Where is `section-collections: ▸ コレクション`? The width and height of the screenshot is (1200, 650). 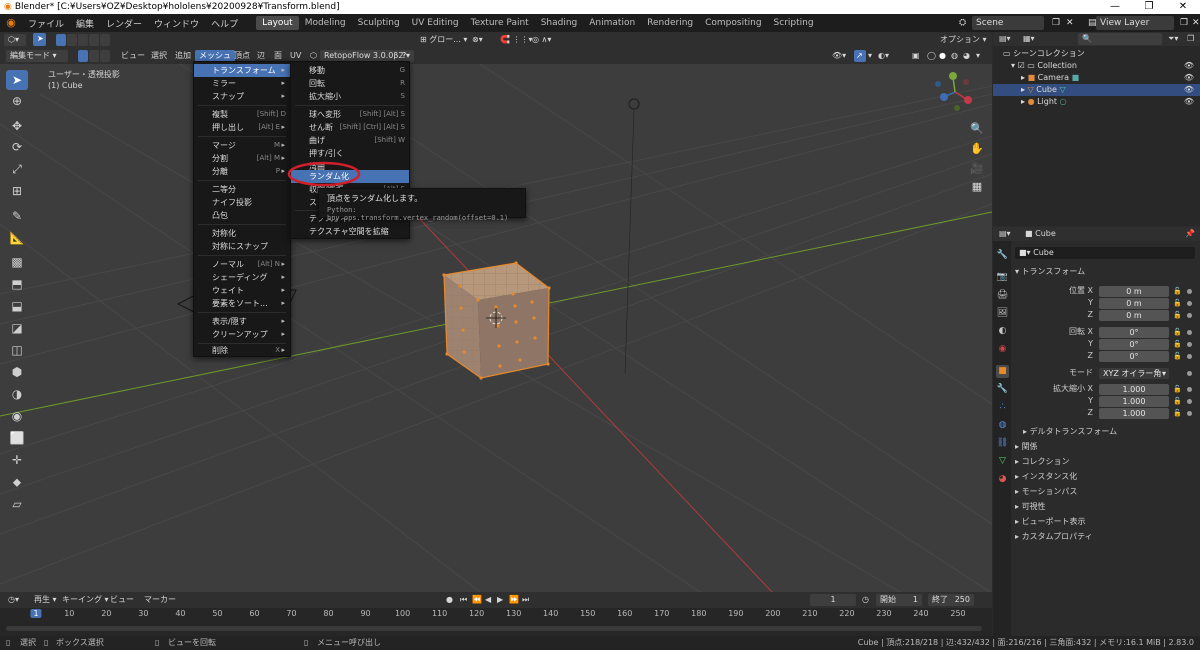 section-collections: ▸ コレクション is located at coordinates (1042, 462).